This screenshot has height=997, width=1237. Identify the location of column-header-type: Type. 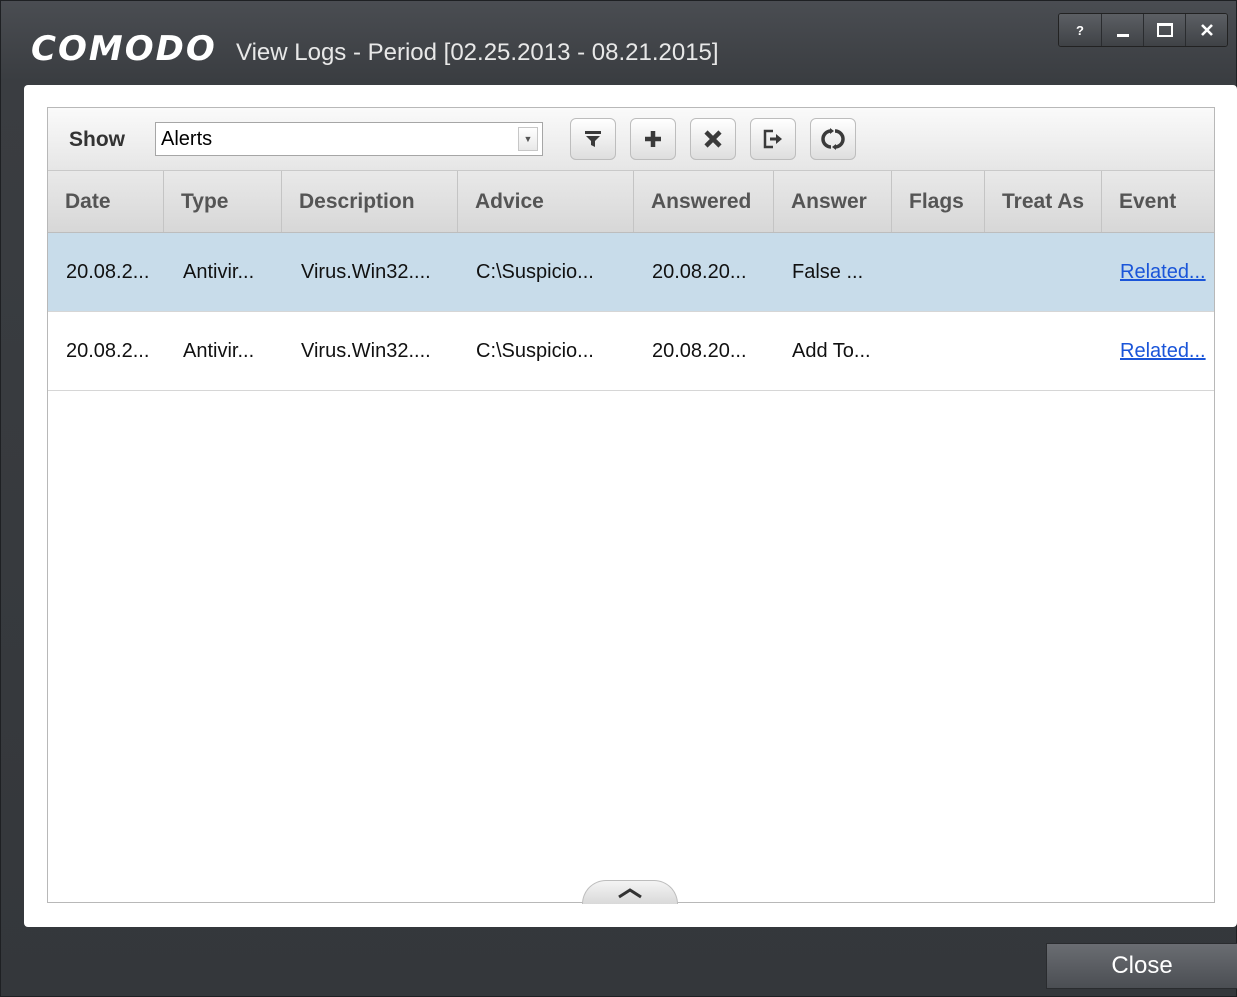
(223, 201).